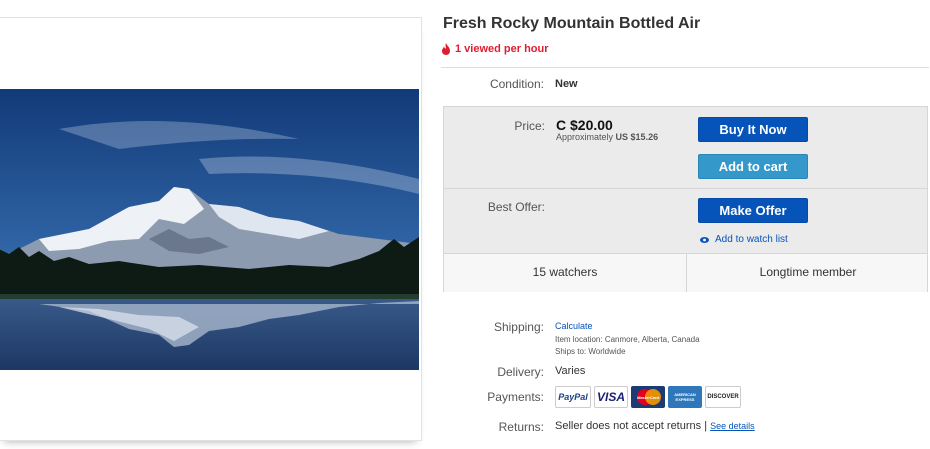 Image resolution: width=930 pixels, height=449 pixels. I want to click on item-location: Item location: Canmore, Alberta, Canada, so click(627, 339).